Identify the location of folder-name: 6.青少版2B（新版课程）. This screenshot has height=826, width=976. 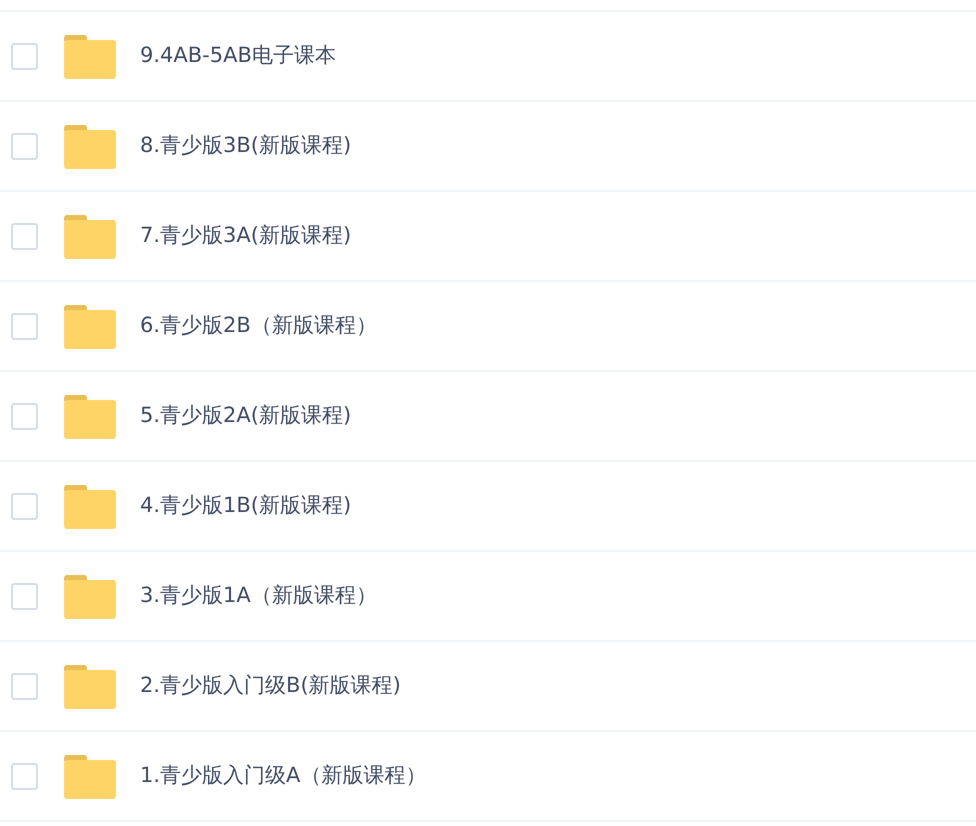
(258, 326).